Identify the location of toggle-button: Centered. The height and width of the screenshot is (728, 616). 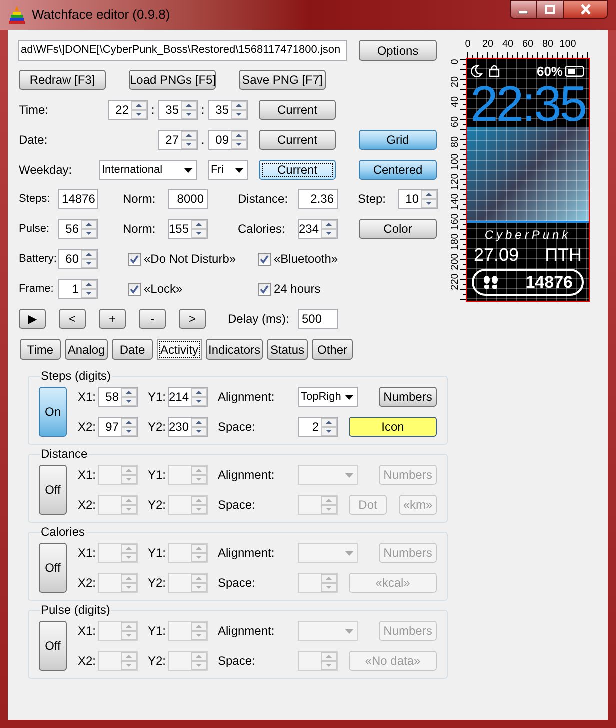
(398, 170).